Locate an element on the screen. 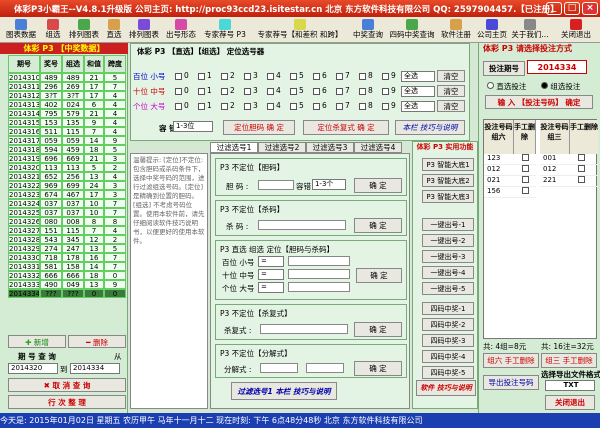  table-row: 2014329 274 247 13 5 is located at coordinates (68, 248).